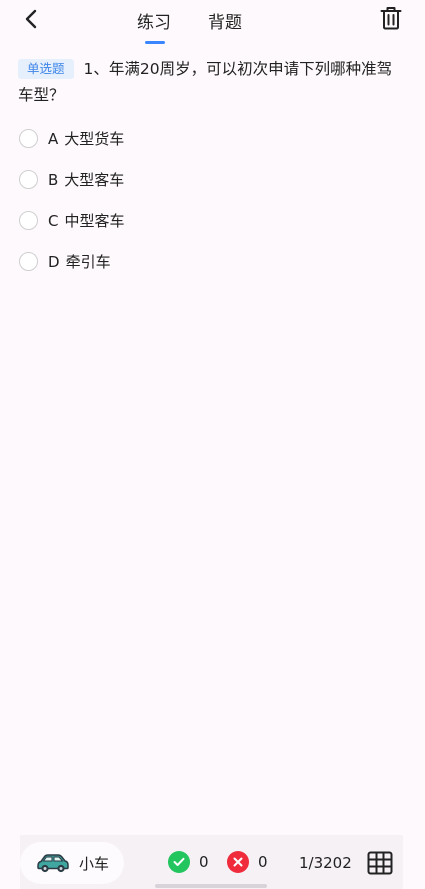 This screenshot has width=425, height=889. I want to click on answer-sheet-button, so click(380, 863).